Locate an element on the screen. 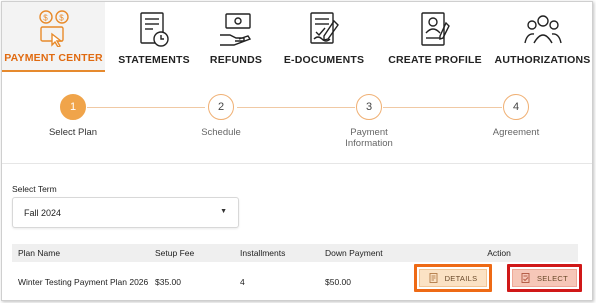 The width and height of the screenshot is (596, 303). step-number: 3 is located at coordinates (369, 107).